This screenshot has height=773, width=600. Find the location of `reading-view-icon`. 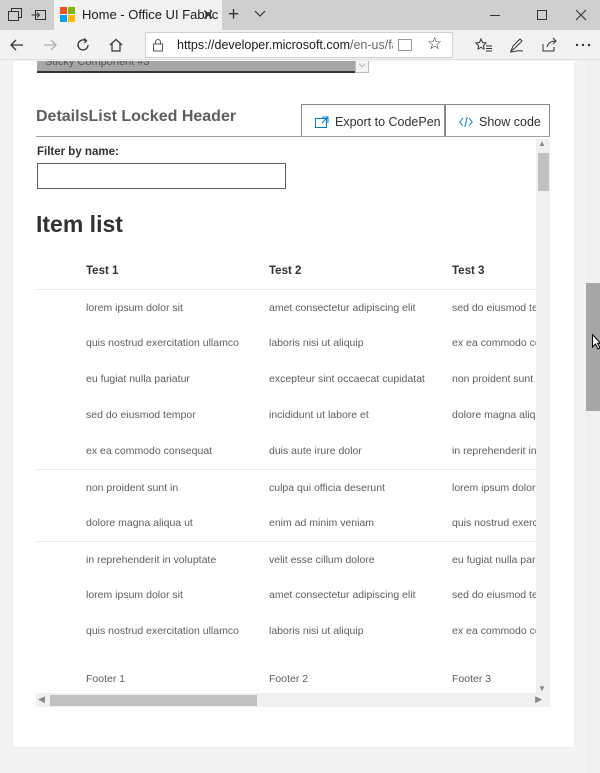

reading-view-icon is located at coordinates (405, 45).